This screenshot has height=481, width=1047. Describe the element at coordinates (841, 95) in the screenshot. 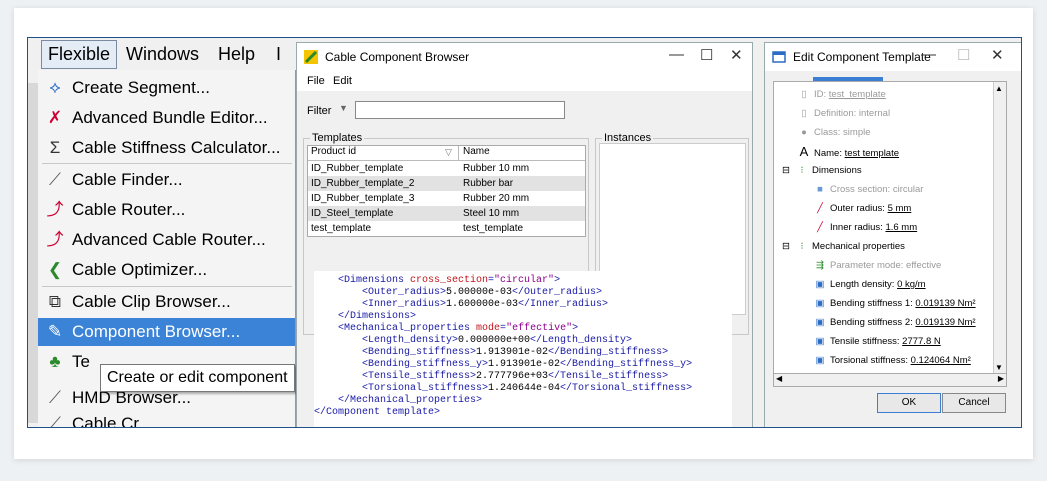

I see `tree-node-id: ▯ ID: test_template` at that location.